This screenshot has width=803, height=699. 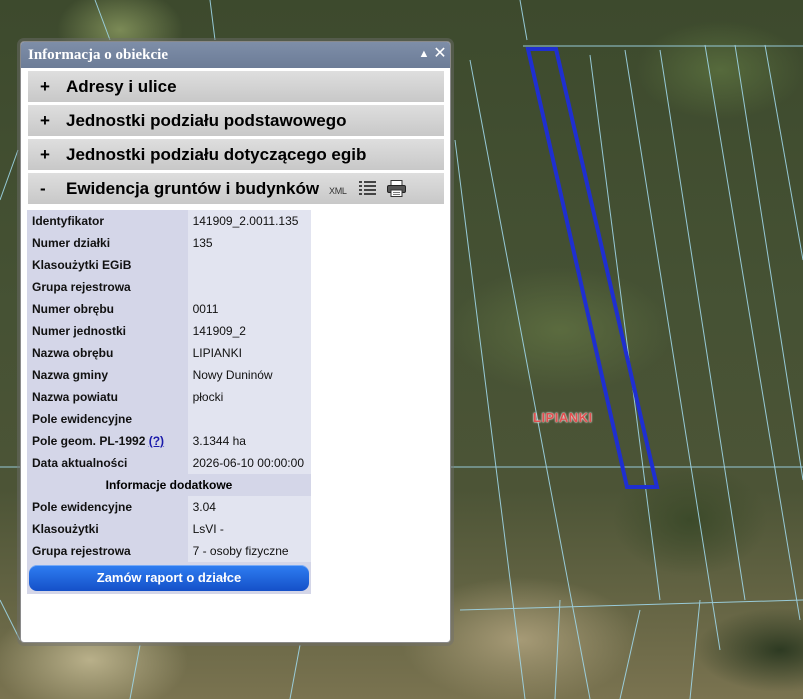 I want to click on table-row: Nazwa gminy Nowy Duninów, so click(x=169, y=375).